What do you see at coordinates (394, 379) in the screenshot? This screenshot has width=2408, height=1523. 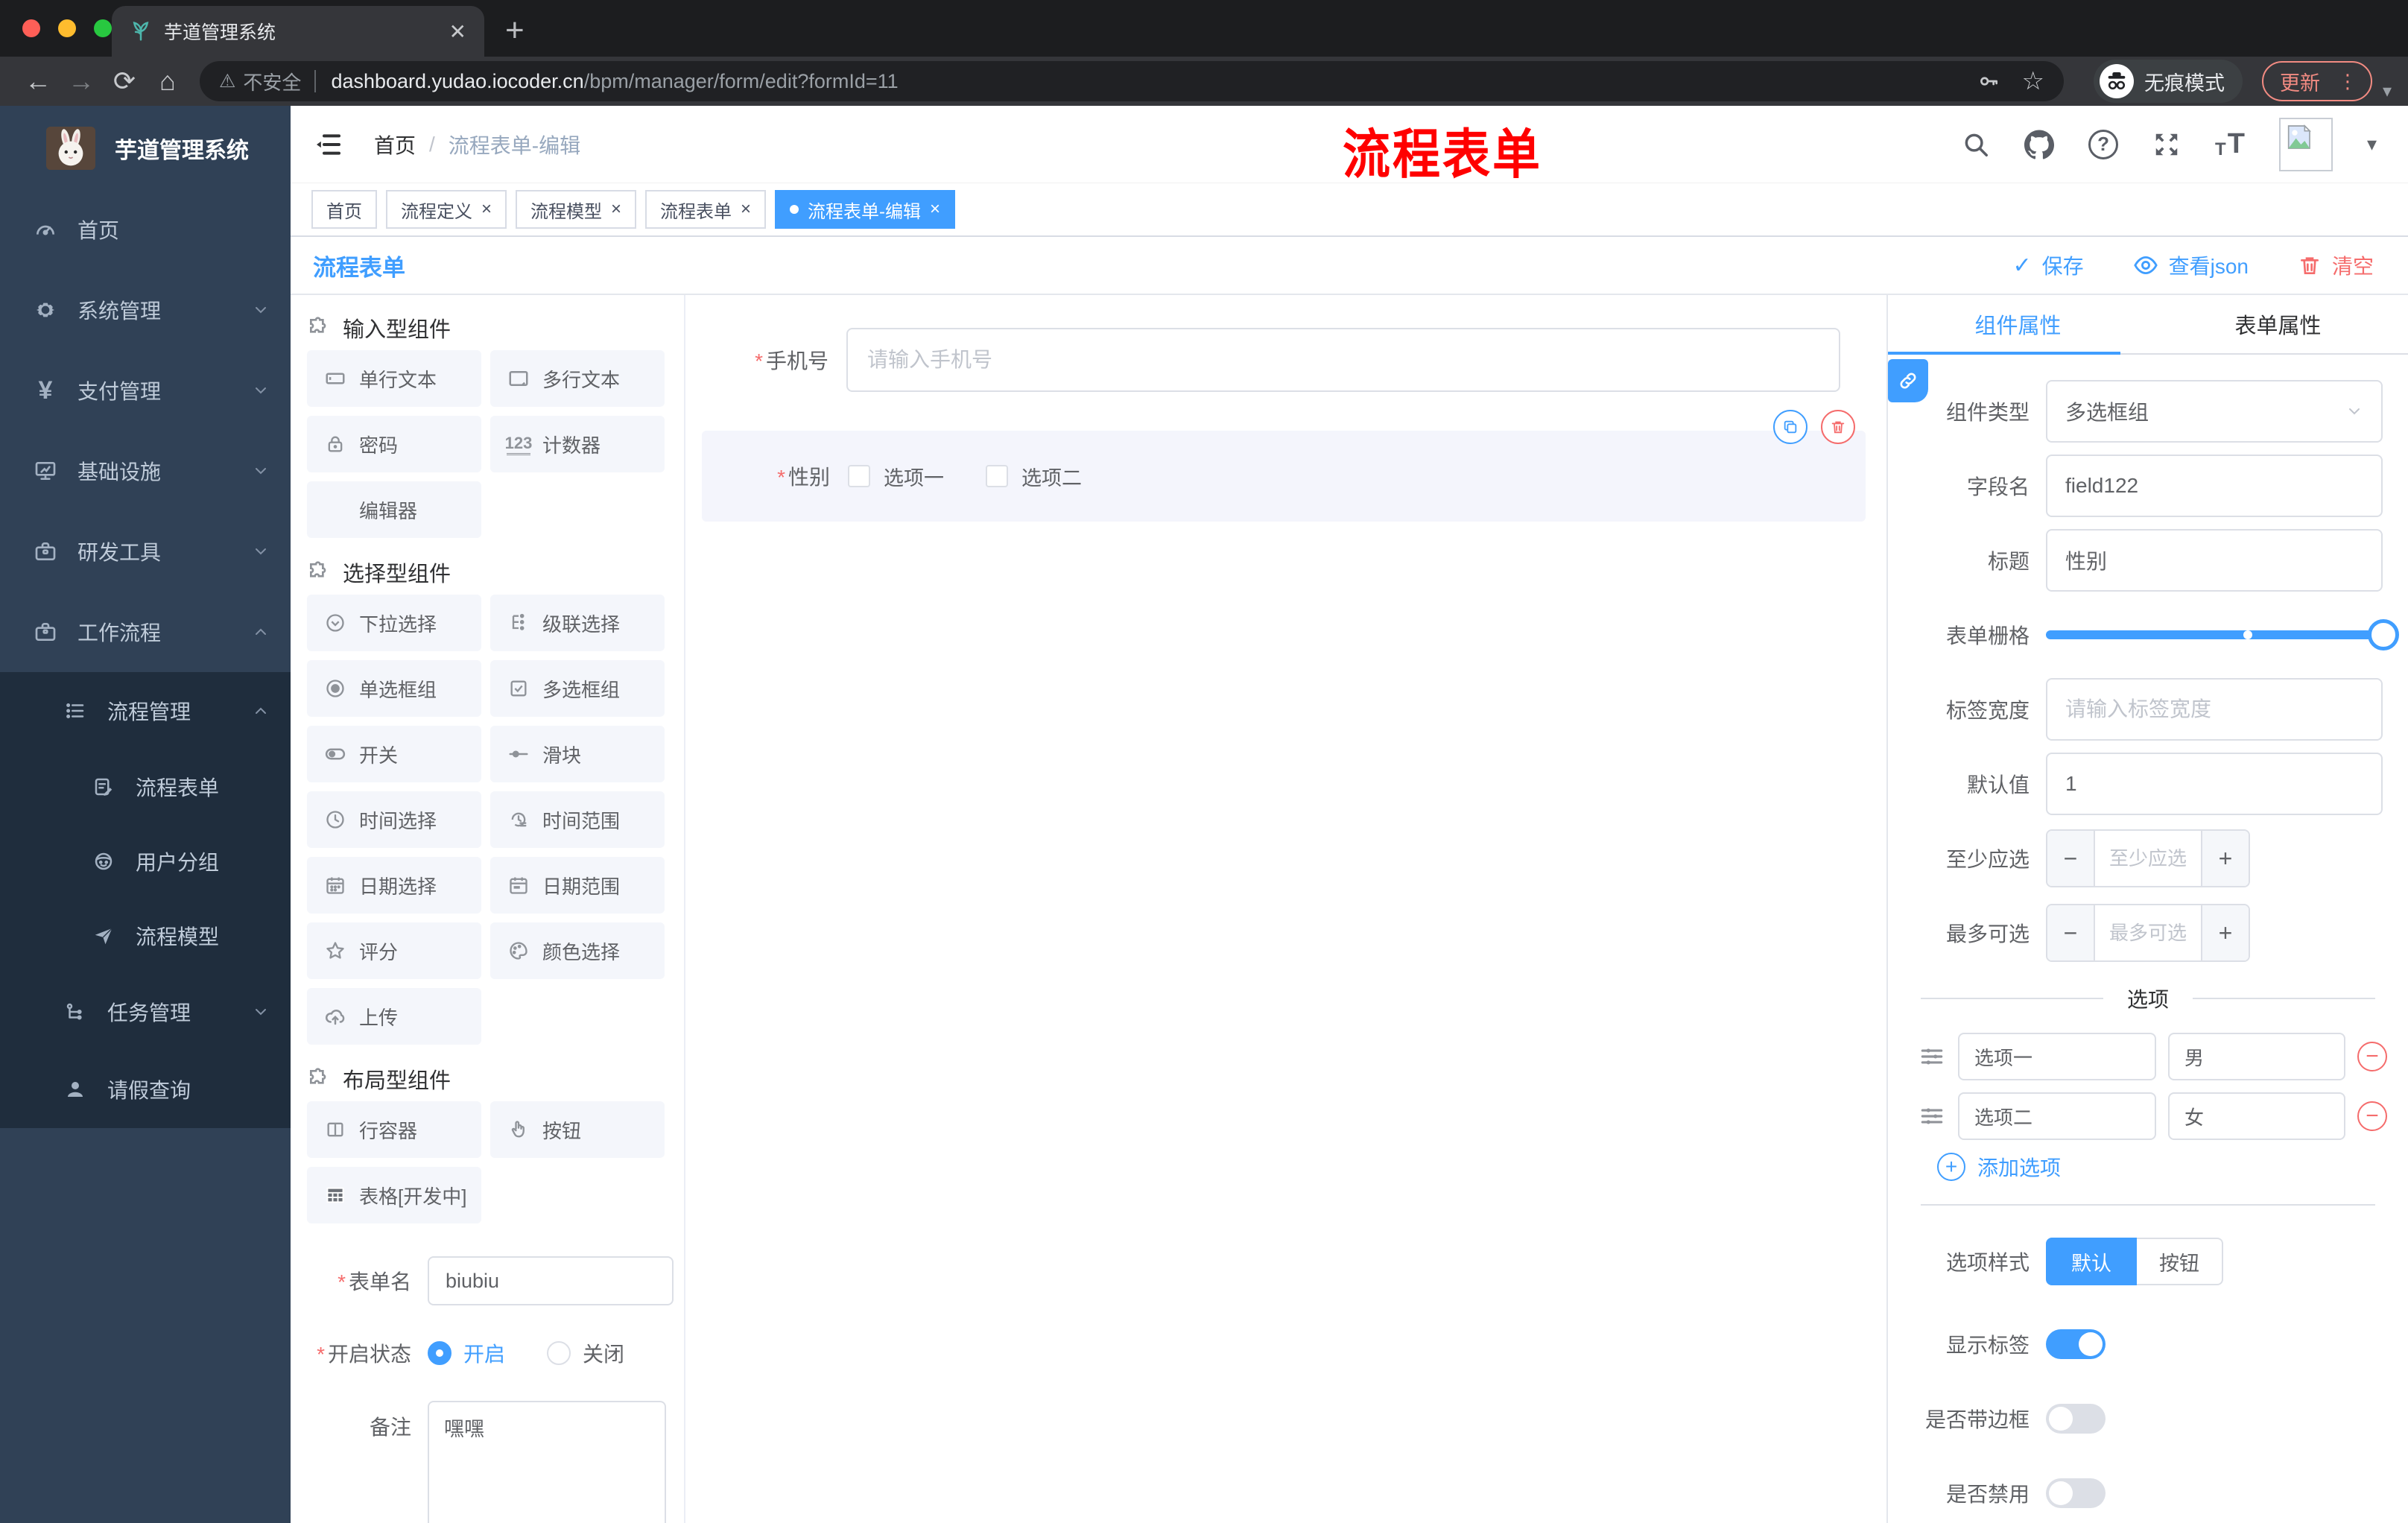 I see `component-single-text: 单行文本` at bounding box center [394, 379].